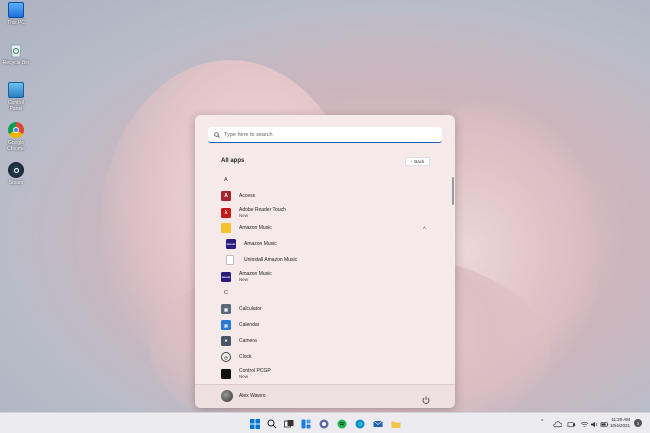  Describe the element at coordinates (638, 423) in the screenshot. I see `notification-badge: 3` at that location.